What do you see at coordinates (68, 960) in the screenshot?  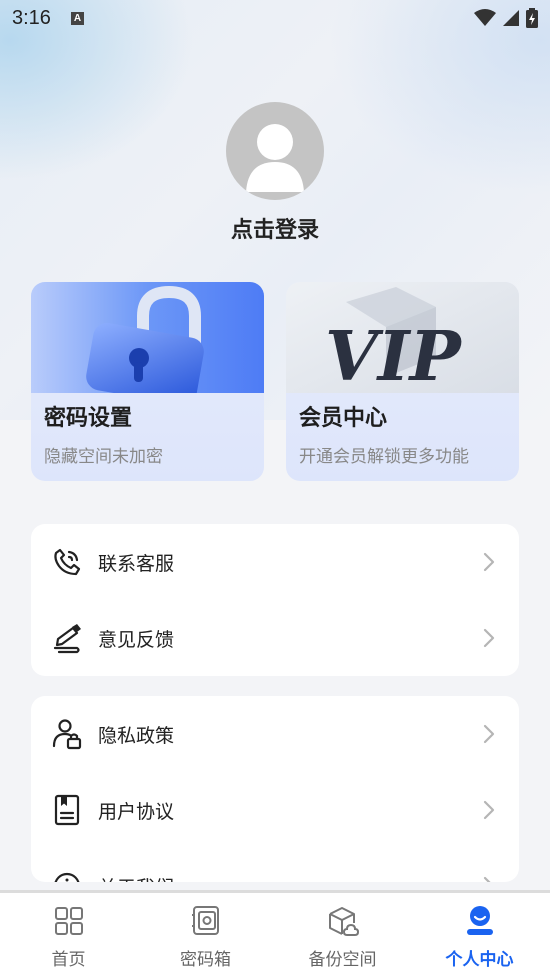 I see `tab-label: 首页` at bounding box center [68, 960].